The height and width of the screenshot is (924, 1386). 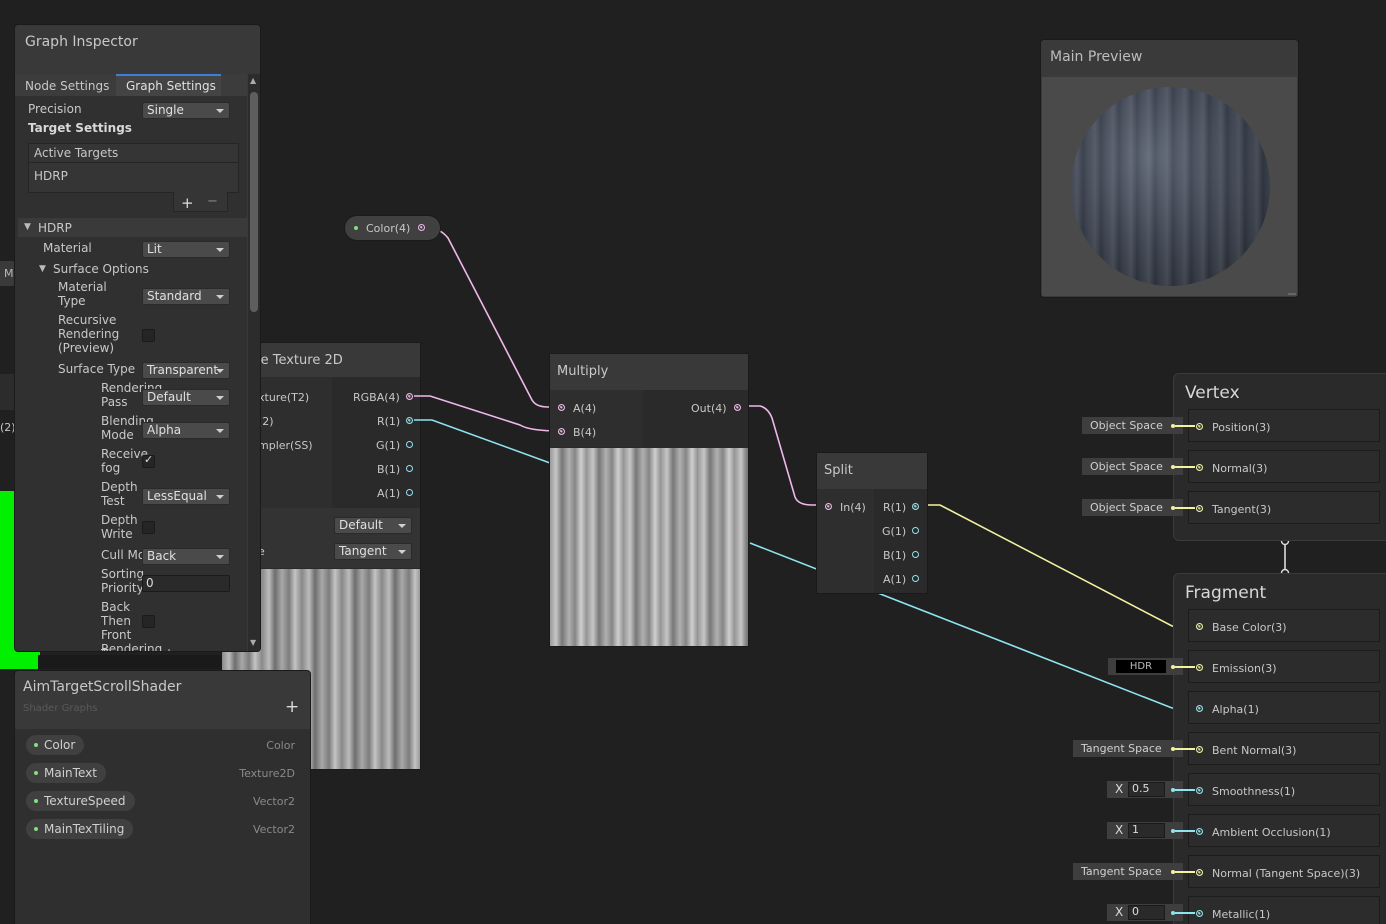 What do you see at coordinates (373, 525) in the screenshot?
I see `texture-type-dropdown: Default` at bounding box center [373, 525].